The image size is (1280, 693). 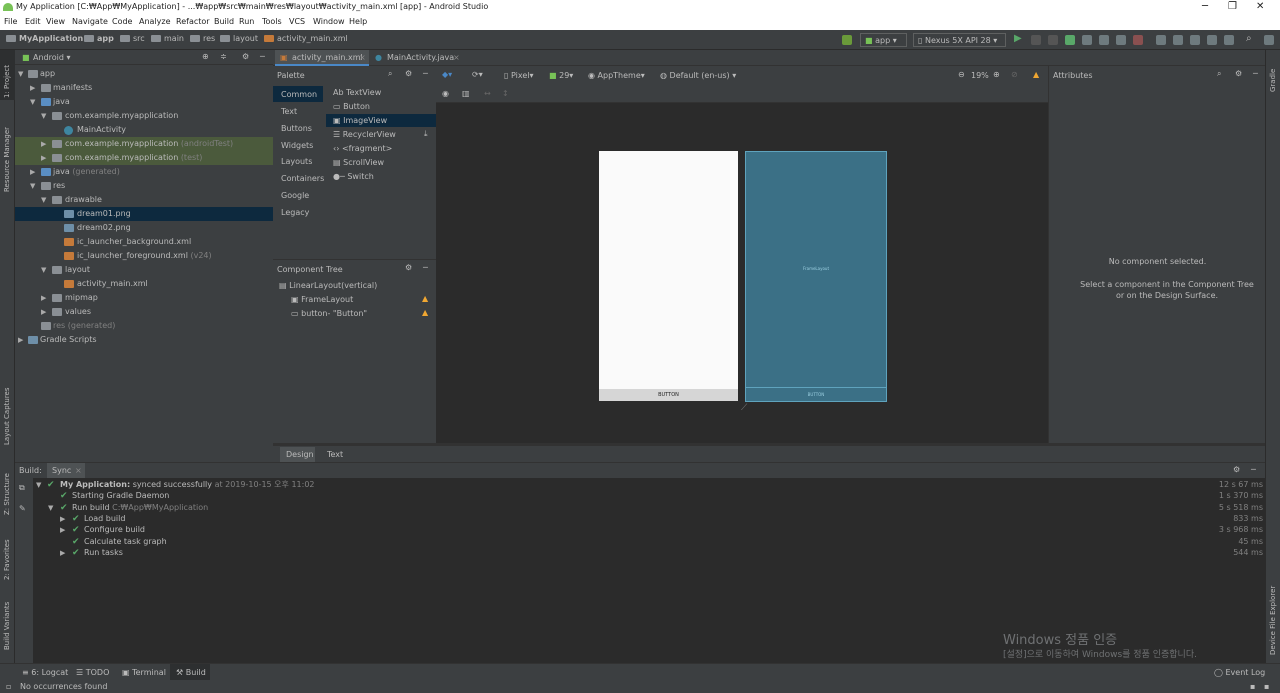 What do you see at coordinates (289, 111) in the screenshot?
I see `palette-category-text: Text` at bounding box center [289, 111].